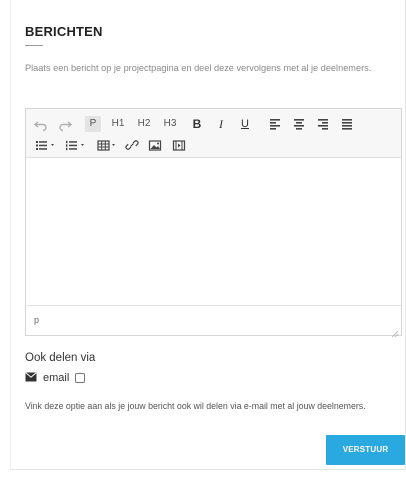 The width and height of the screenshot is (406, 486). I want to click on redo-icon, so click(65, 124).